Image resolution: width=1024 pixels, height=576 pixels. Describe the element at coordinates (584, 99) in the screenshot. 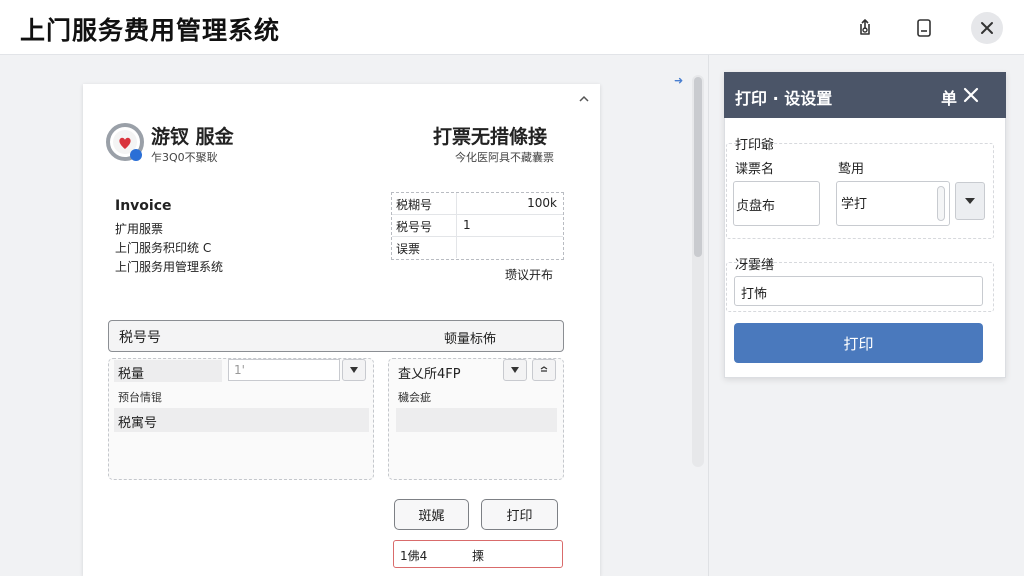

I see `chevron-up-icon` at that location.